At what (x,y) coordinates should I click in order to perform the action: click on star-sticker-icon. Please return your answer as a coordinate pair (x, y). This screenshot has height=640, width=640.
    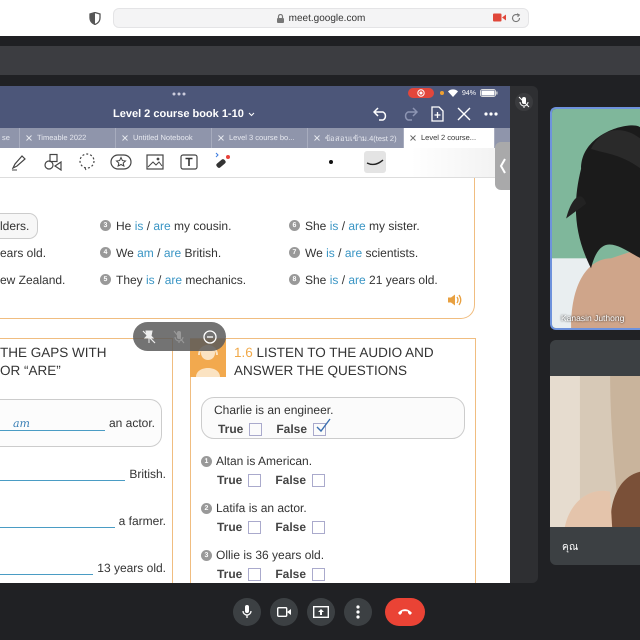
    Looking at the image, I should click on (121, 162).